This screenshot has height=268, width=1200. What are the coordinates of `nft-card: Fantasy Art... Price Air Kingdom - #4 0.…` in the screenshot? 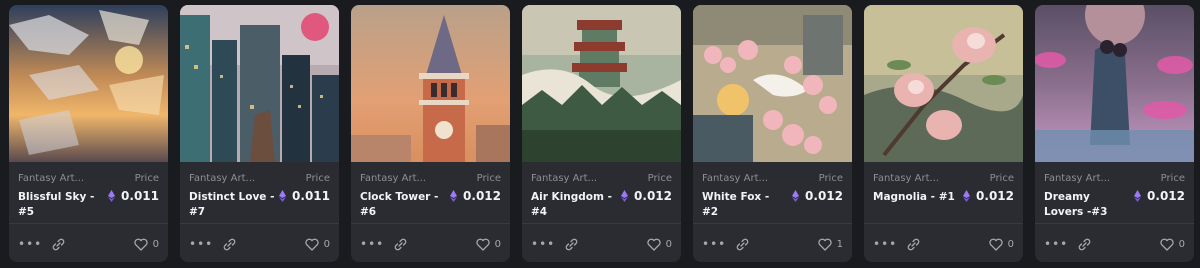 It's located at (601, 133).